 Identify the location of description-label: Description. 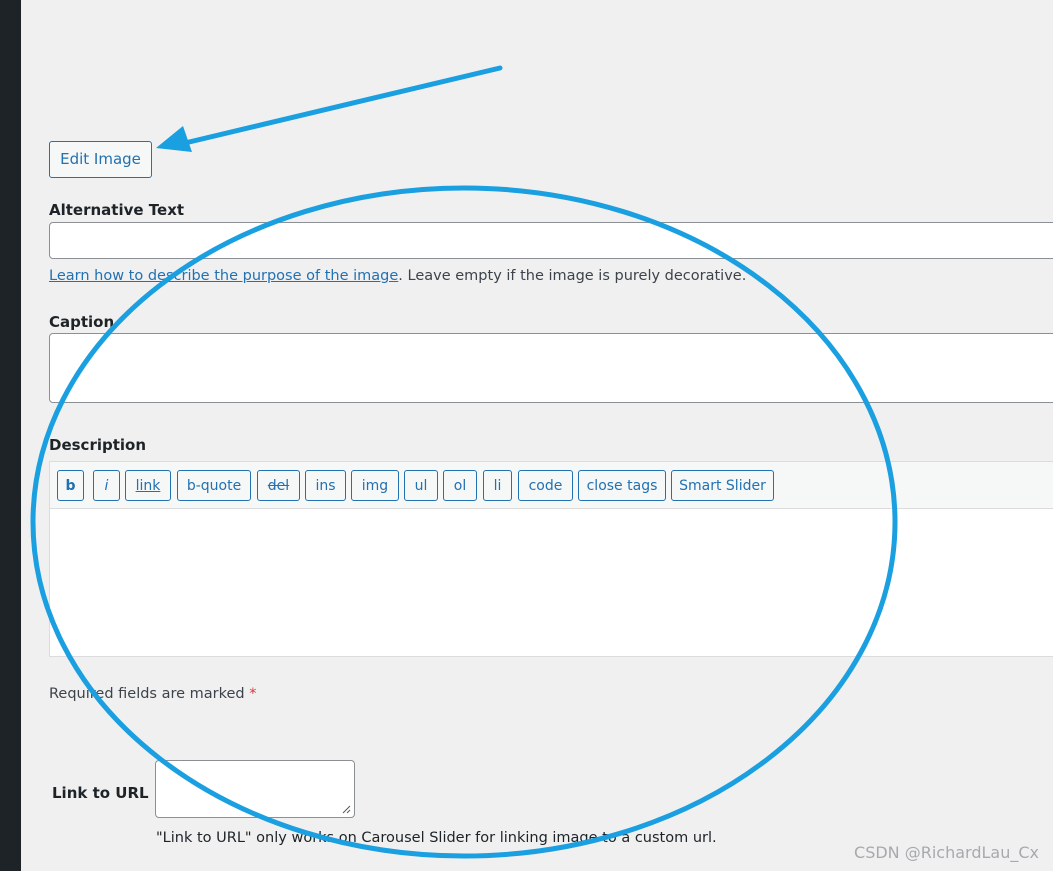
(98, 445).